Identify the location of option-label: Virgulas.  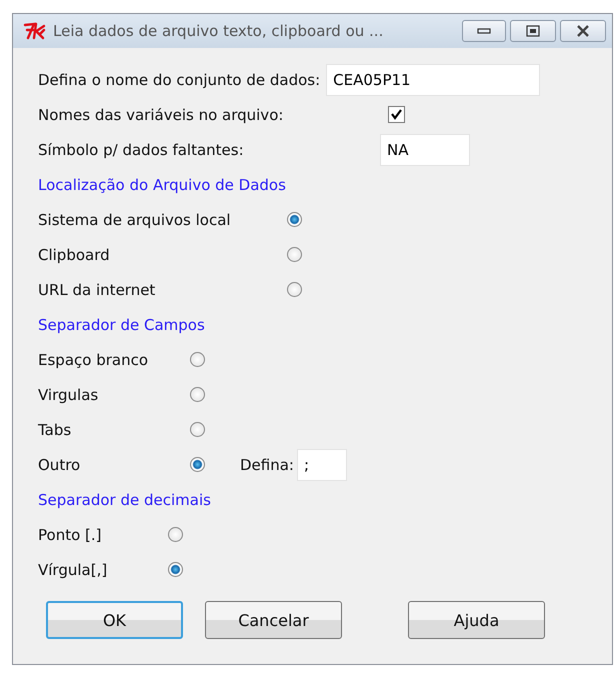
(69, 395).